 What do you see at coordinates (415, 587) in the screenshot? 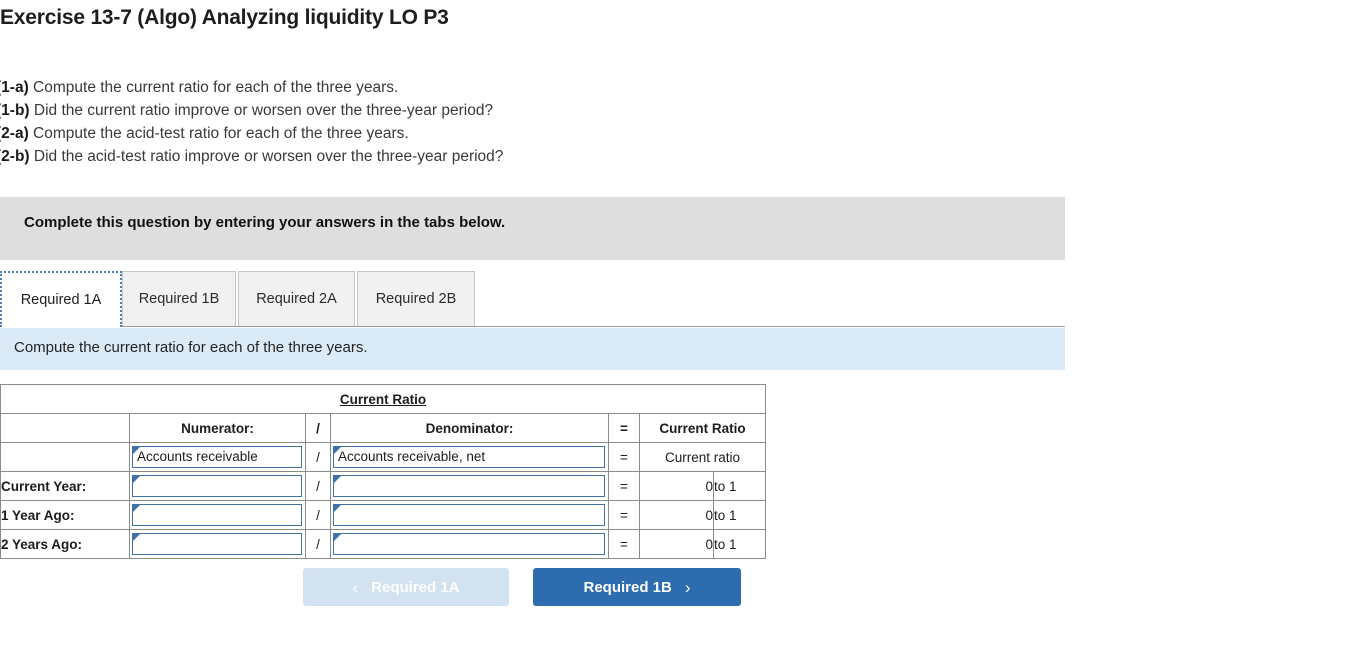
I see `previous-requirement-label: Required 1A` at bounding box center [415, 587].